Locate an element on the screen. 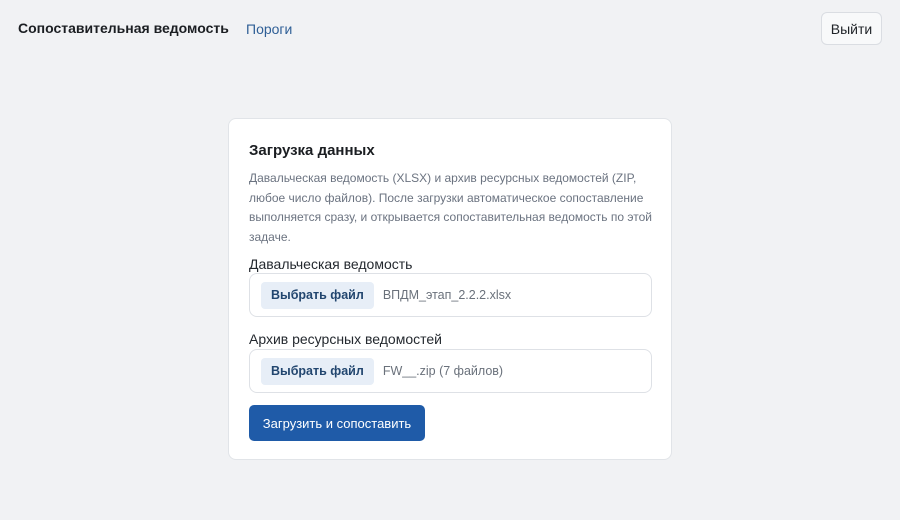 Image resolution: width=900 pixels, height=520 pixels. supplied-statement-file-input: Выбрать файл ВПДМ_этап_2.2.2.xlsx is located at coordinates (450, 295).